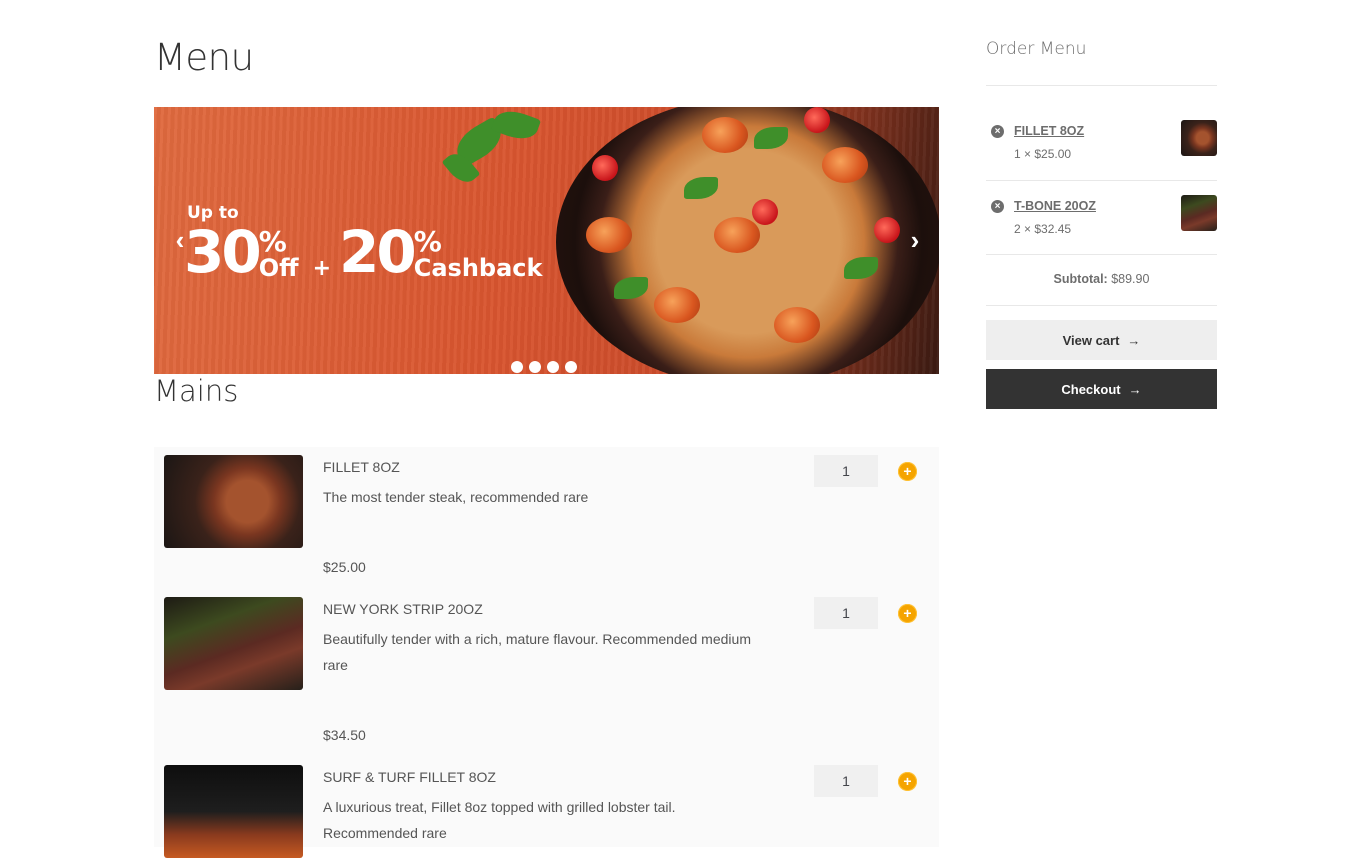  Describe the element at coordinates (321, 268) in the screenshot. I see `promo-plus: +` at that location.